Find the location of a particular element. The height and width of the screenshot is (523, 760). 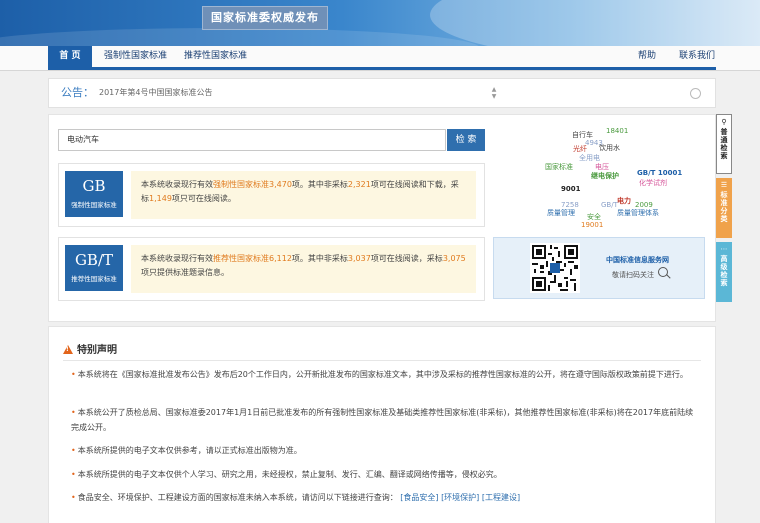

link-environment-protection: [环境保护] is located at coordinates (460, 497).